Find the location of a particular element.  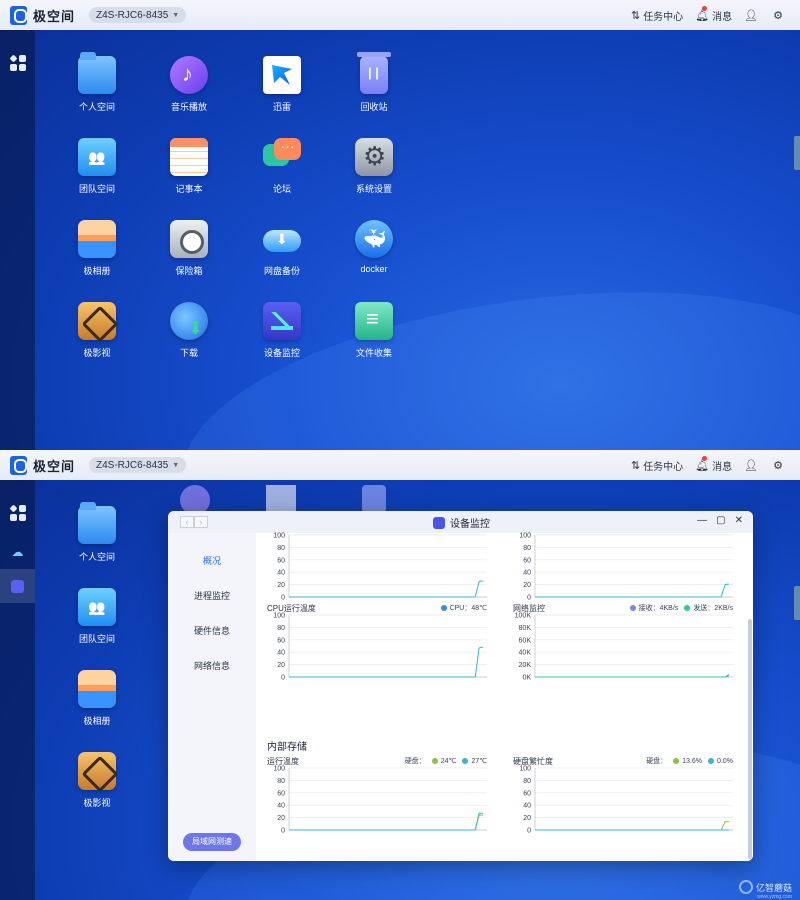

scrollbar is located at coordinates (750, 739).